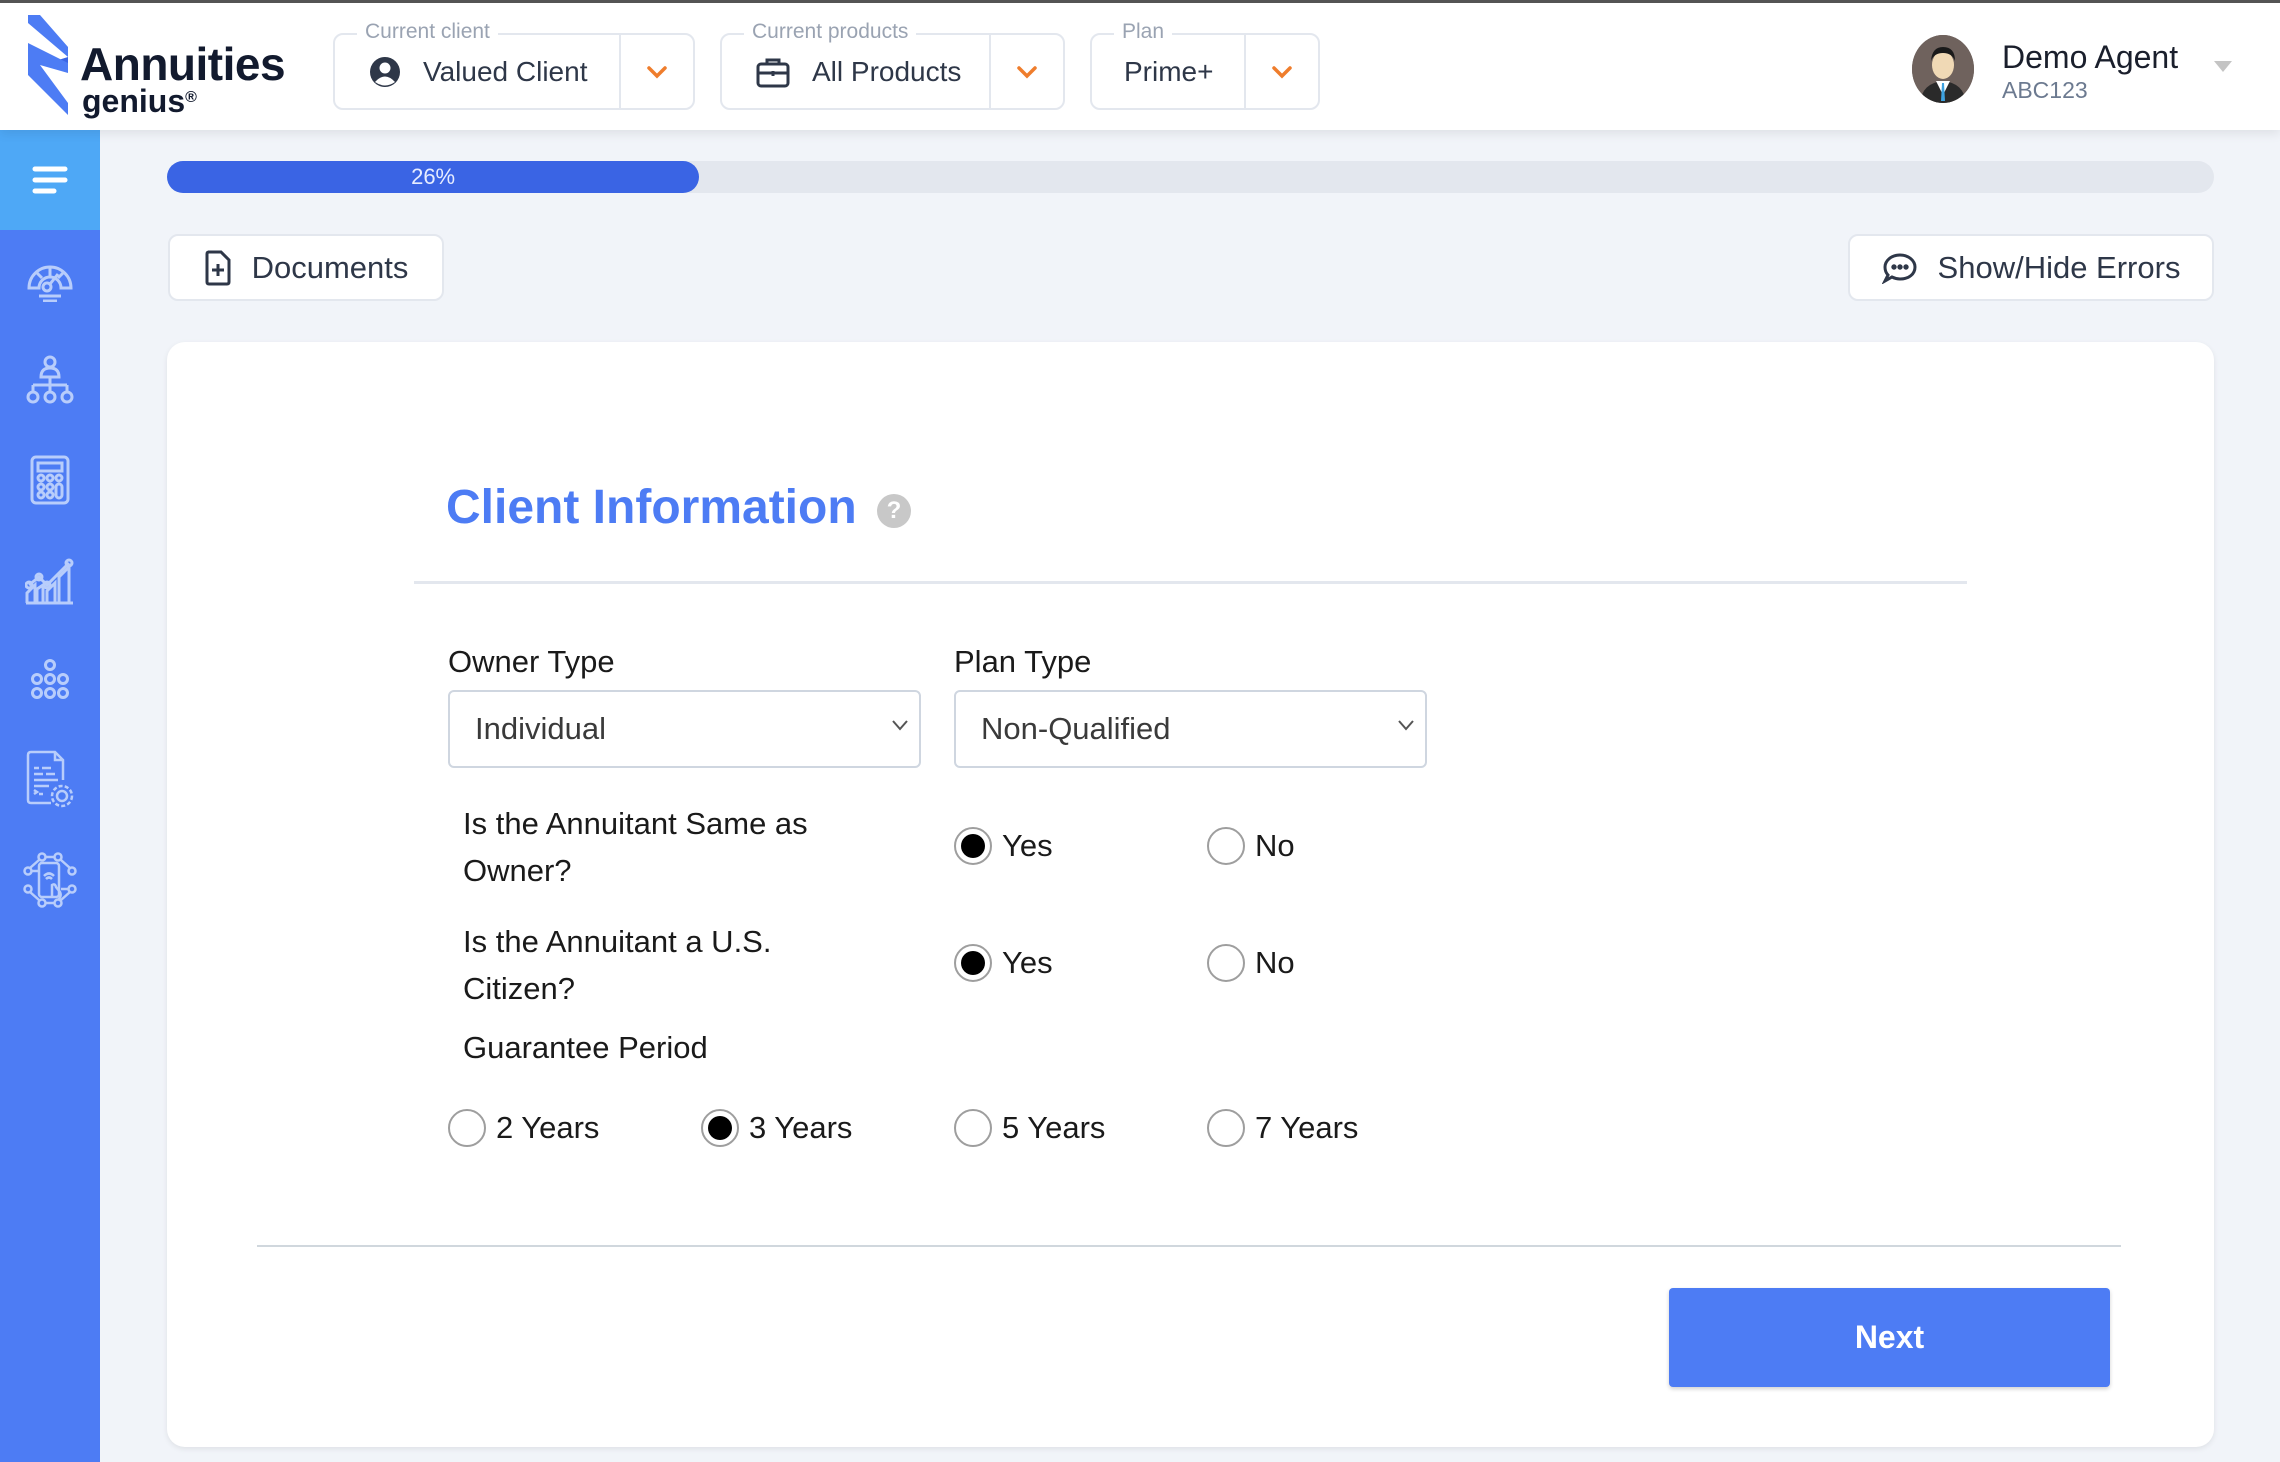 The image size is (2280, 1462). I want to click on document-gear-icon, so click(50, 779).